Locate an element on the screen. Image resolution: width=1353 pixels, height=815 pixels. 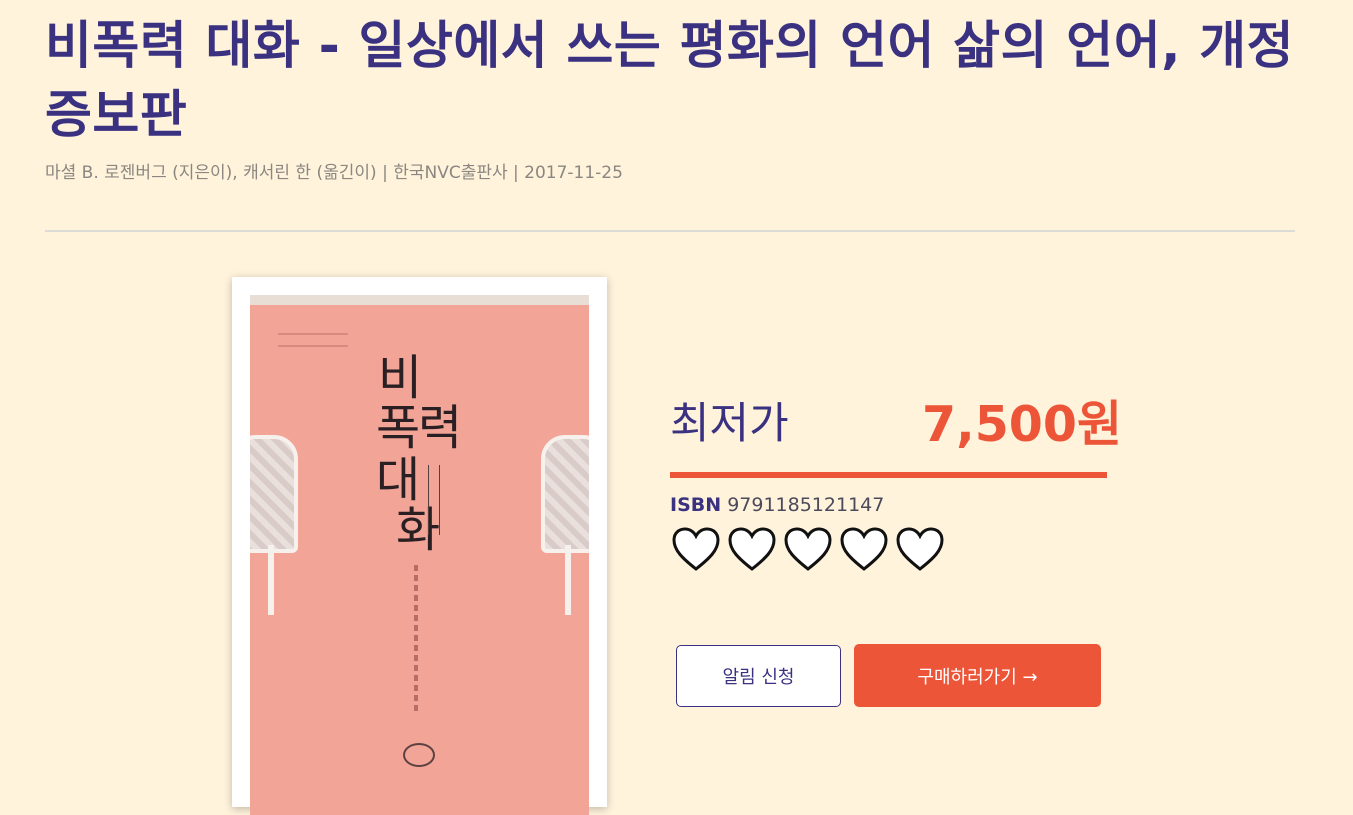
cover-title-char: 대 is located at coordinates (398, 480).